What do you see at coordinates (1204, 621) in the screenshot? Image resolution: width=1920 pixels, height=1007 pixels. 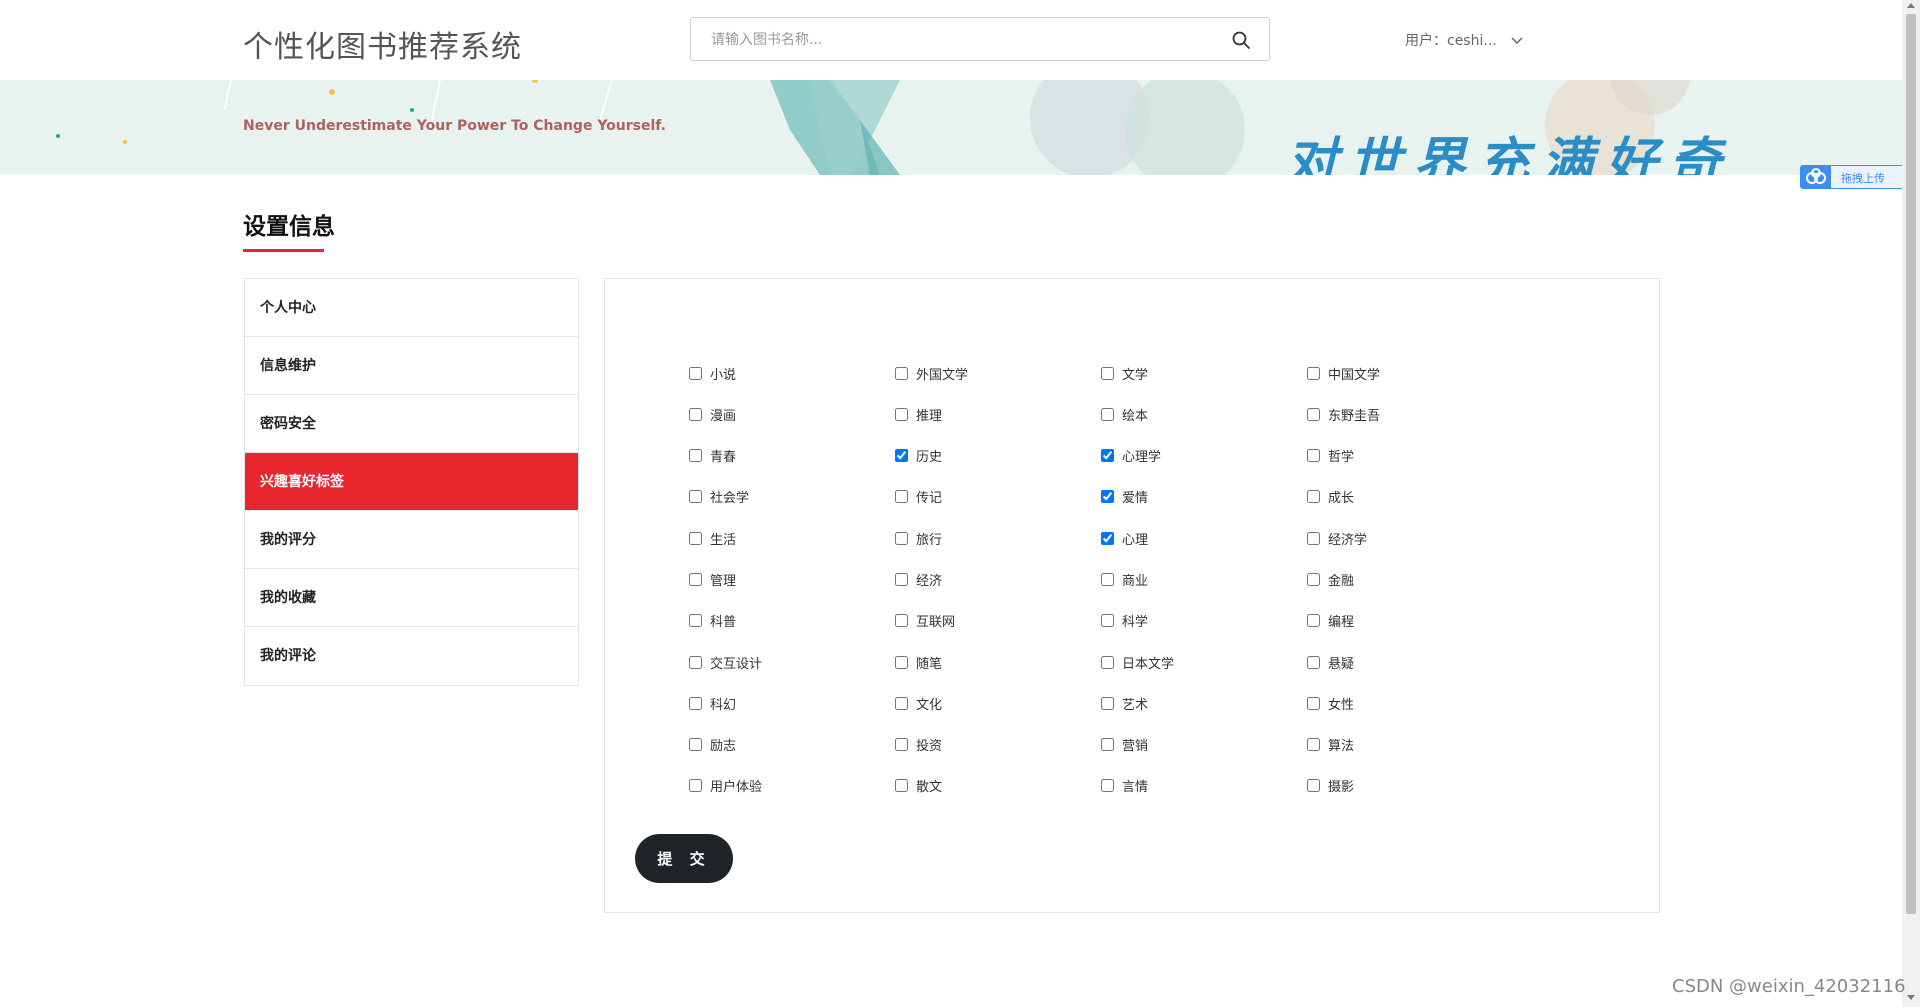 I see `tag-option: 科学` at bounding box center [1204, 621].